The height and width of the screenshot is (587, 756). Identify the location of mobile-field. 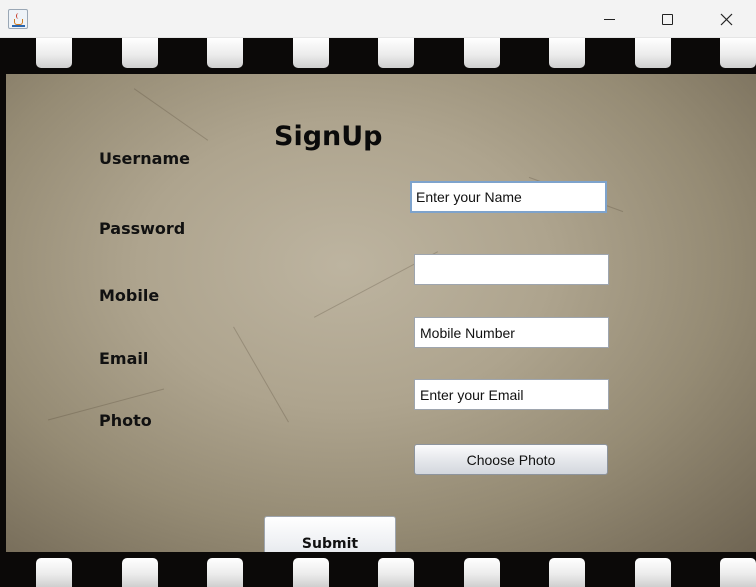
(511, 332).